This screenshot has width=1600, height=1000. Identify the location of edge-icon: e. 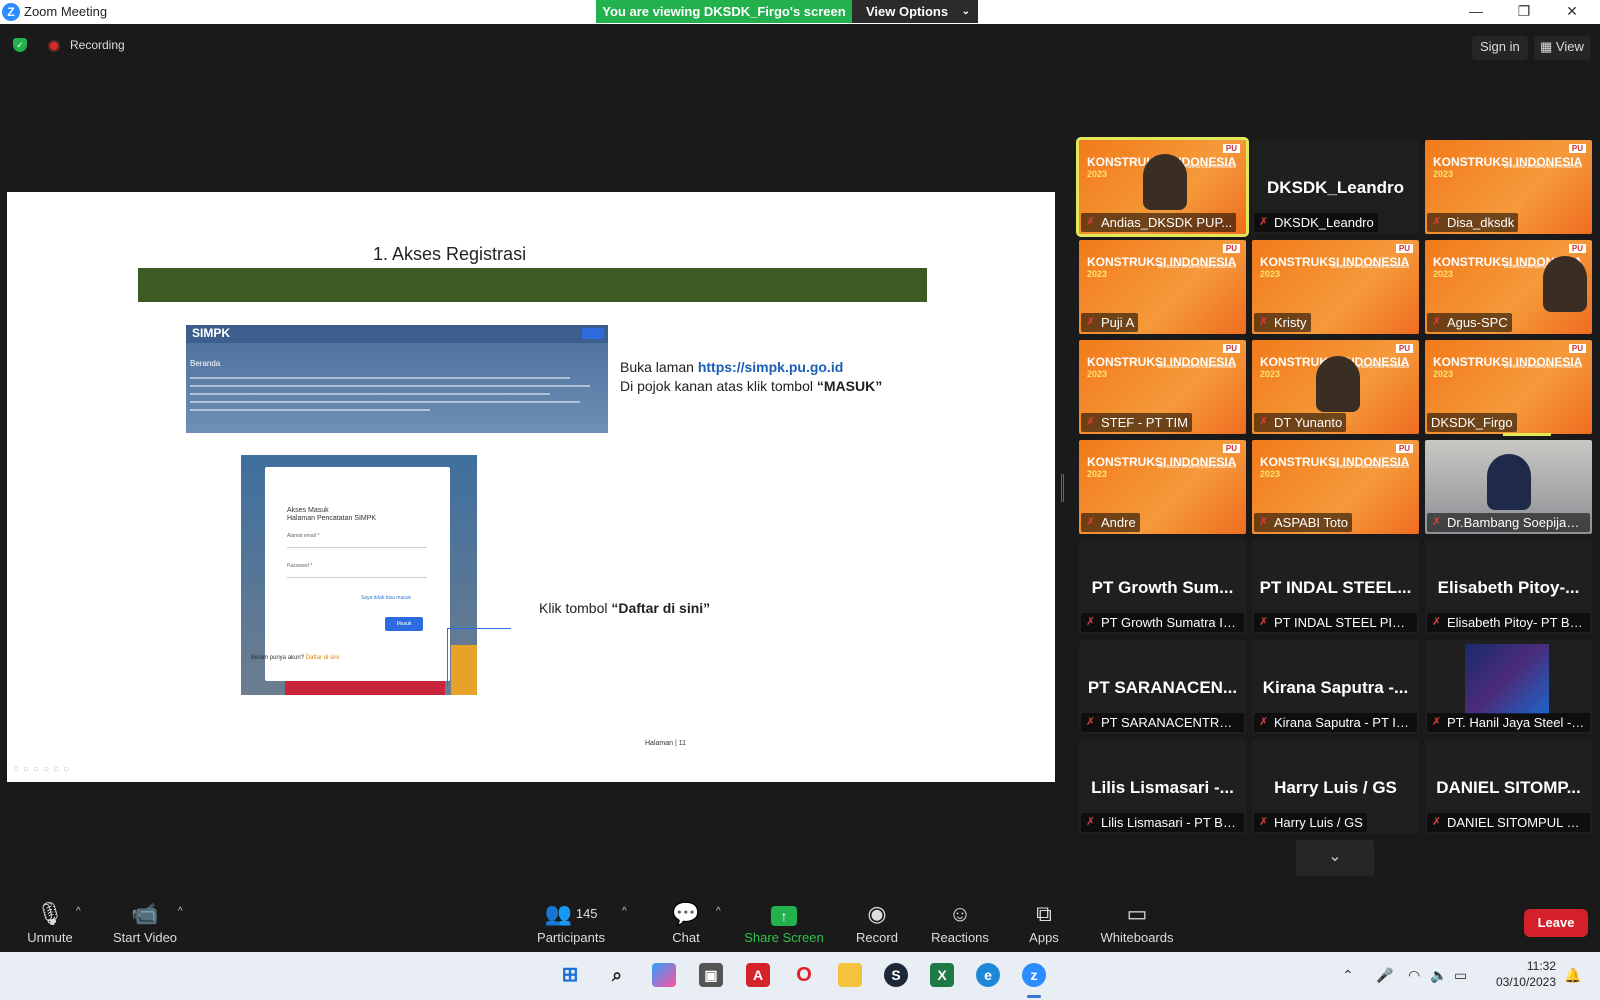
(988, 975).